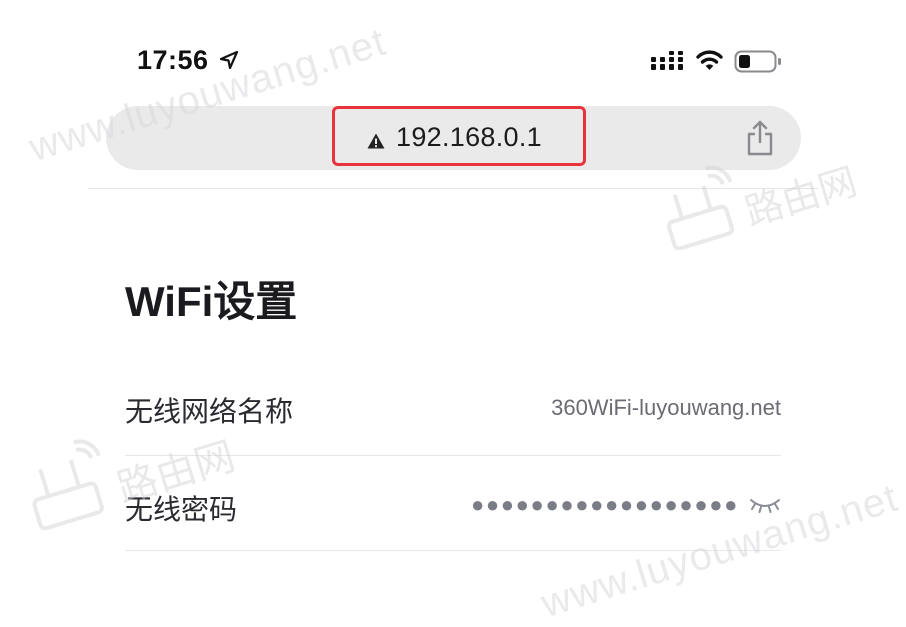 Image resolution: width=906 pixels, height=627 pixels. I want to click on watermark-logo-text: 路由网, so click(801, 196).